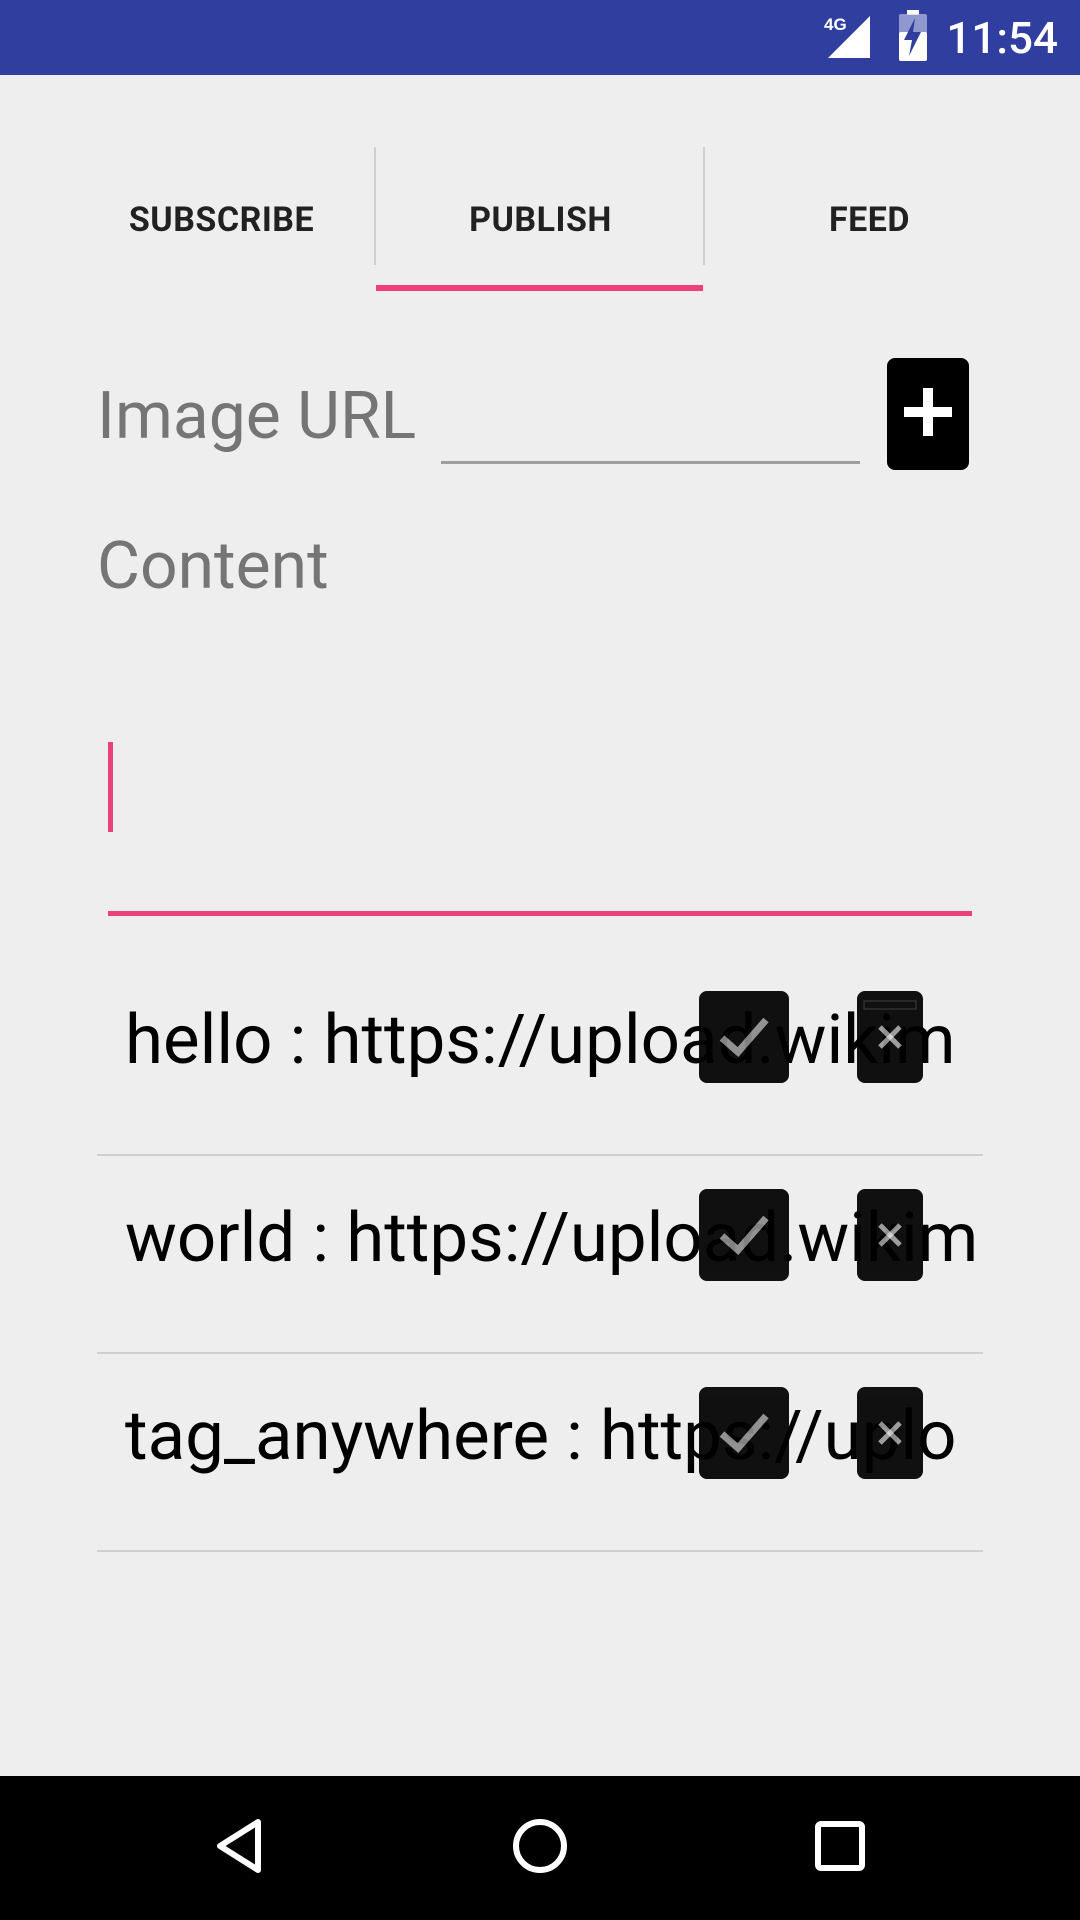  Describe the element at coordinates (552, 1237) in the screenshot. I see `entry-text: world : https://upload.wikim` at that location.